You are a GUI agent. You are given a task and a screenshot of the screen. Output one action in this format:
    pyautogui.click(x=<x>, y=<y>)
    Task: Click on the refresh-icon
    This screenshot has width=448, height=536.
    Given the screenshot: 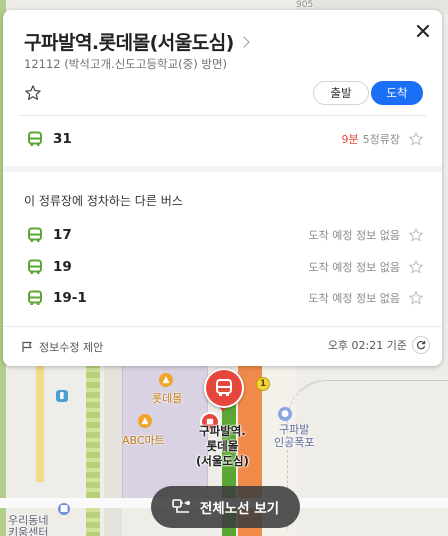 What is the action you would take?
    pyautogui.click(x=421, y=345)
    